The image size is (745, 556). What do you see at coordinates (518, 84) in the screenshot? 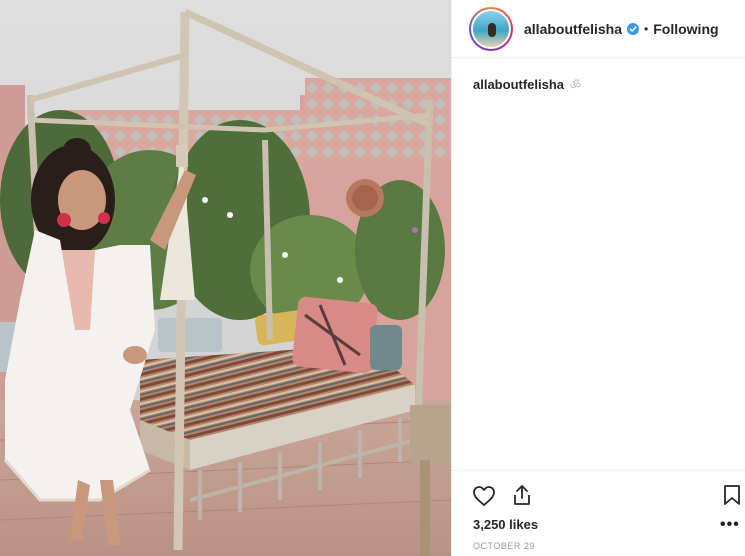
I see `caption-username: allaboutfelisha` at bounding box center [518, 84].